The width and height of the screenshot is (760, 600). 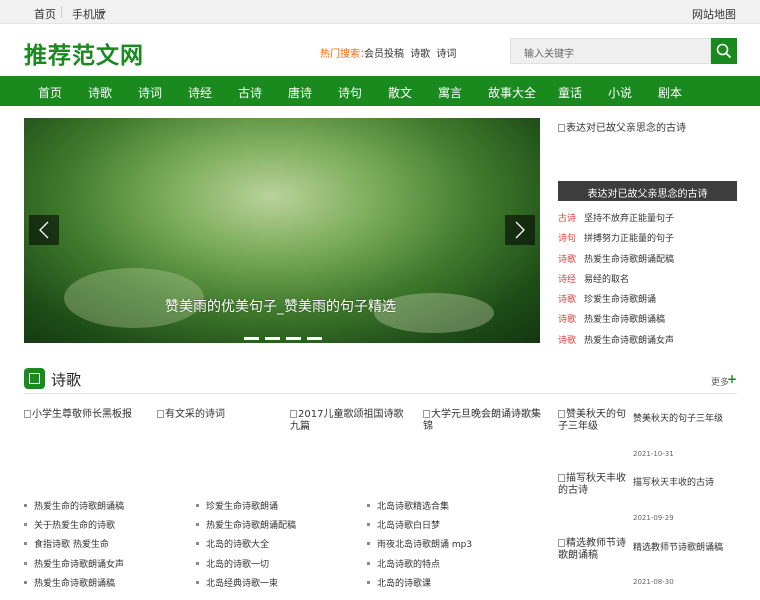 I want to click on list-item: 珍爱生命诗歌朗诵, so click(x=276, y=508).